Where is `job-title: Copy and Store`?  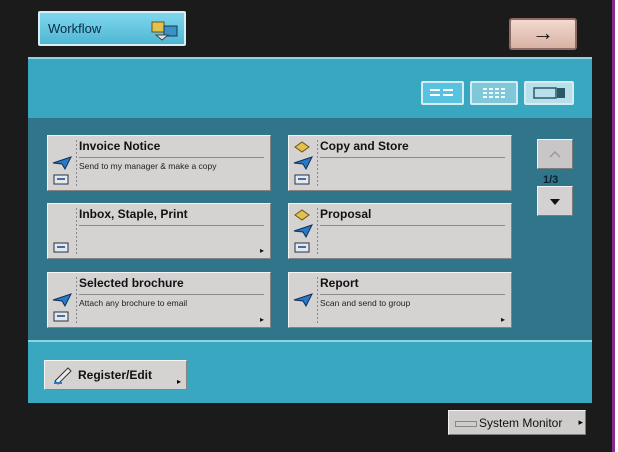 job-title: Copy and Store is located at coordinates (364, 146).